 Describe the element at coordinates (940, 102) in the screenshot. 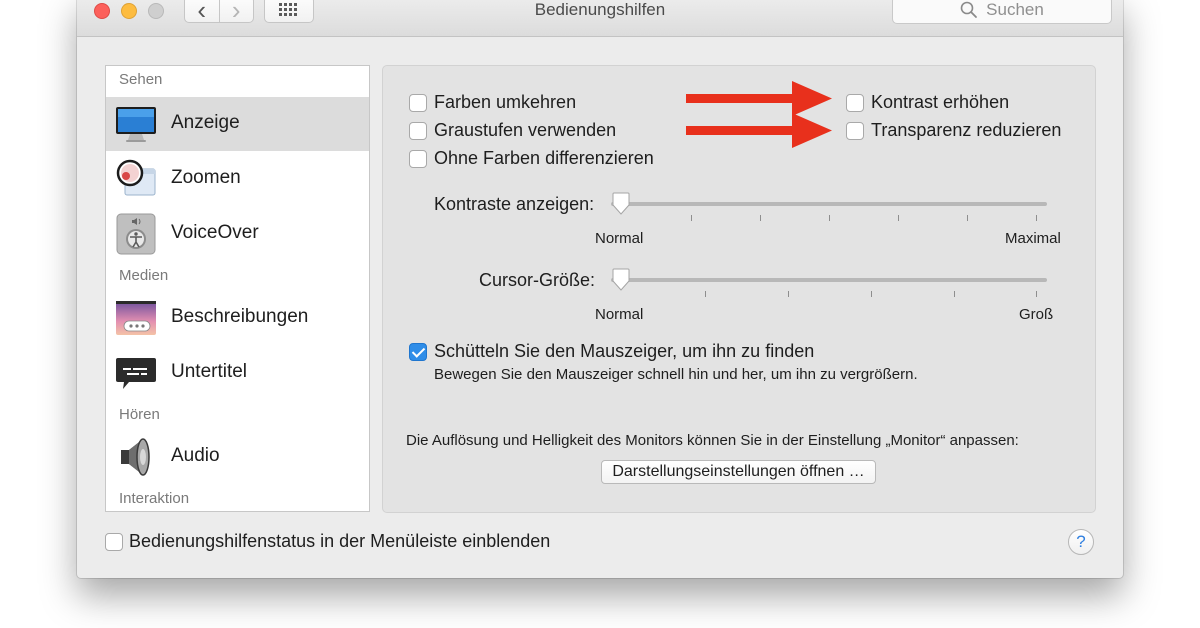

I see `increase-contrast-label: Kontrast erhöhen` at that location.